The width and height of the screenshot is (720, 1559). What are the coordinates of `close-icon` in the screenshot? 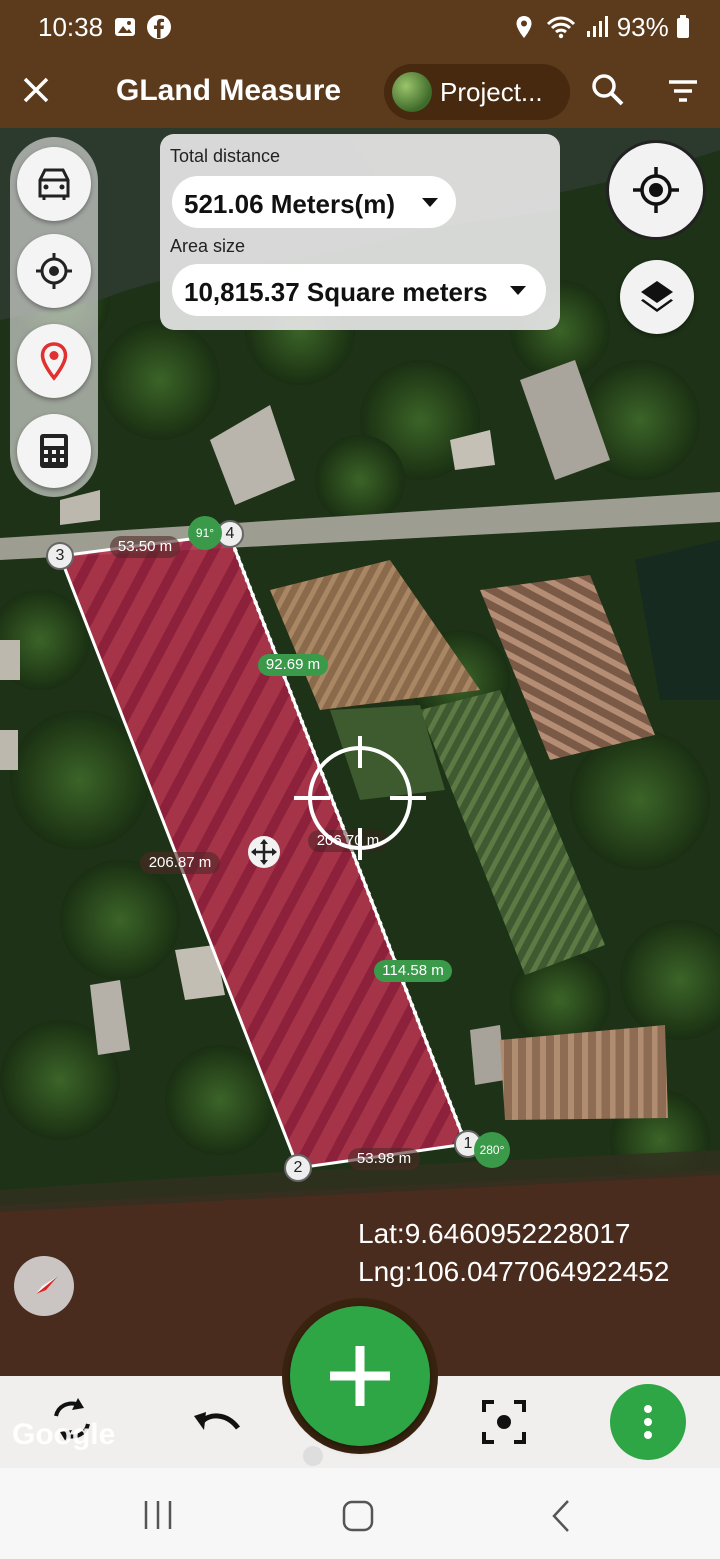 It's located at (36, 90).